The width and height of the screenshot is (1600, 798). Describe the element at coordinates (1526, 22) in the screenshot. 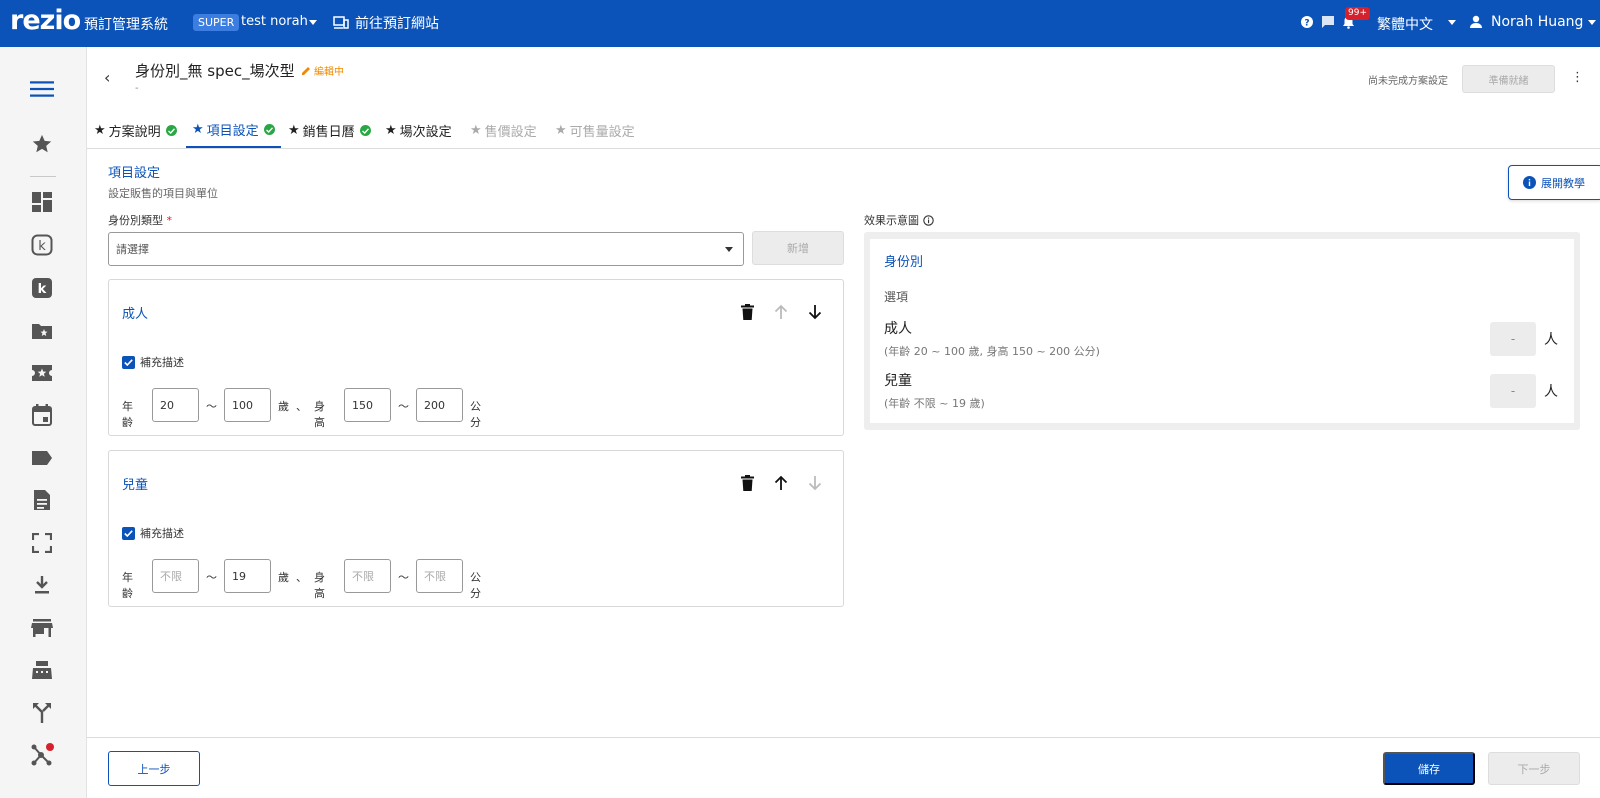

I see `user-menu: Norah Huang` at that location.